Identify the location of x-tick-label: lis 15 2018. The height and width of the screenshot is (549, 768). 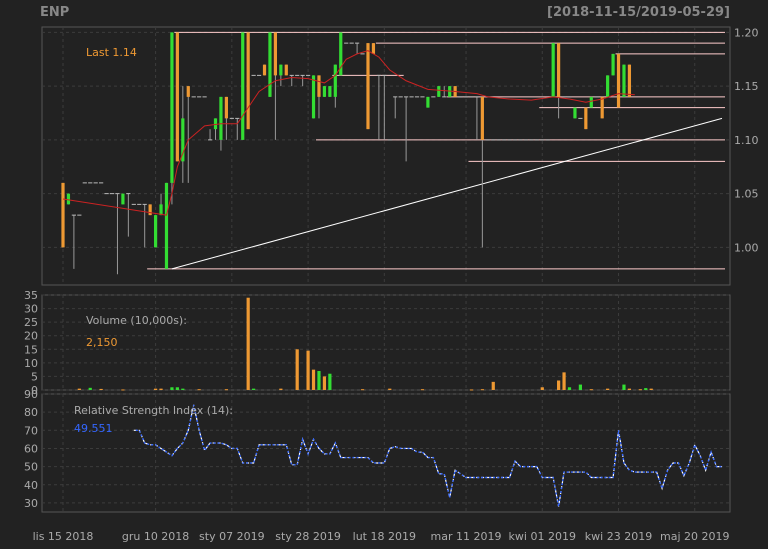
(63, 536).